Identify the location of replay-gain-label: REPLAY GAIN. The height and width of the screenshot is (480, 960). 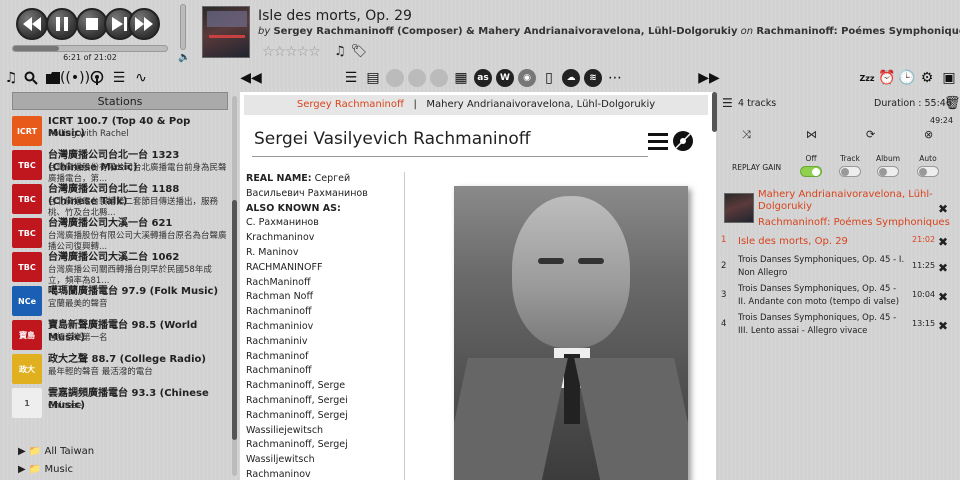
(757, 167).